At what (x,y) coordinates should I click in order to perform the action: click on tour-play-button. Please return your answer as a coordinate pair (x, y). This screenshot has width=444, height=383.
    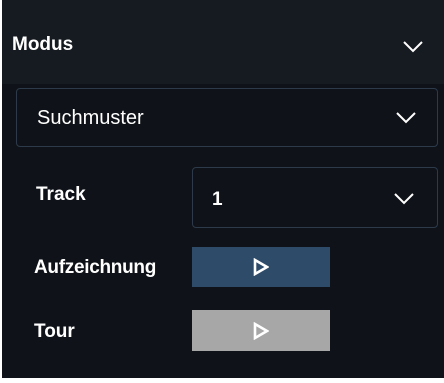
    Looking at the image, I should click on (261, 330).